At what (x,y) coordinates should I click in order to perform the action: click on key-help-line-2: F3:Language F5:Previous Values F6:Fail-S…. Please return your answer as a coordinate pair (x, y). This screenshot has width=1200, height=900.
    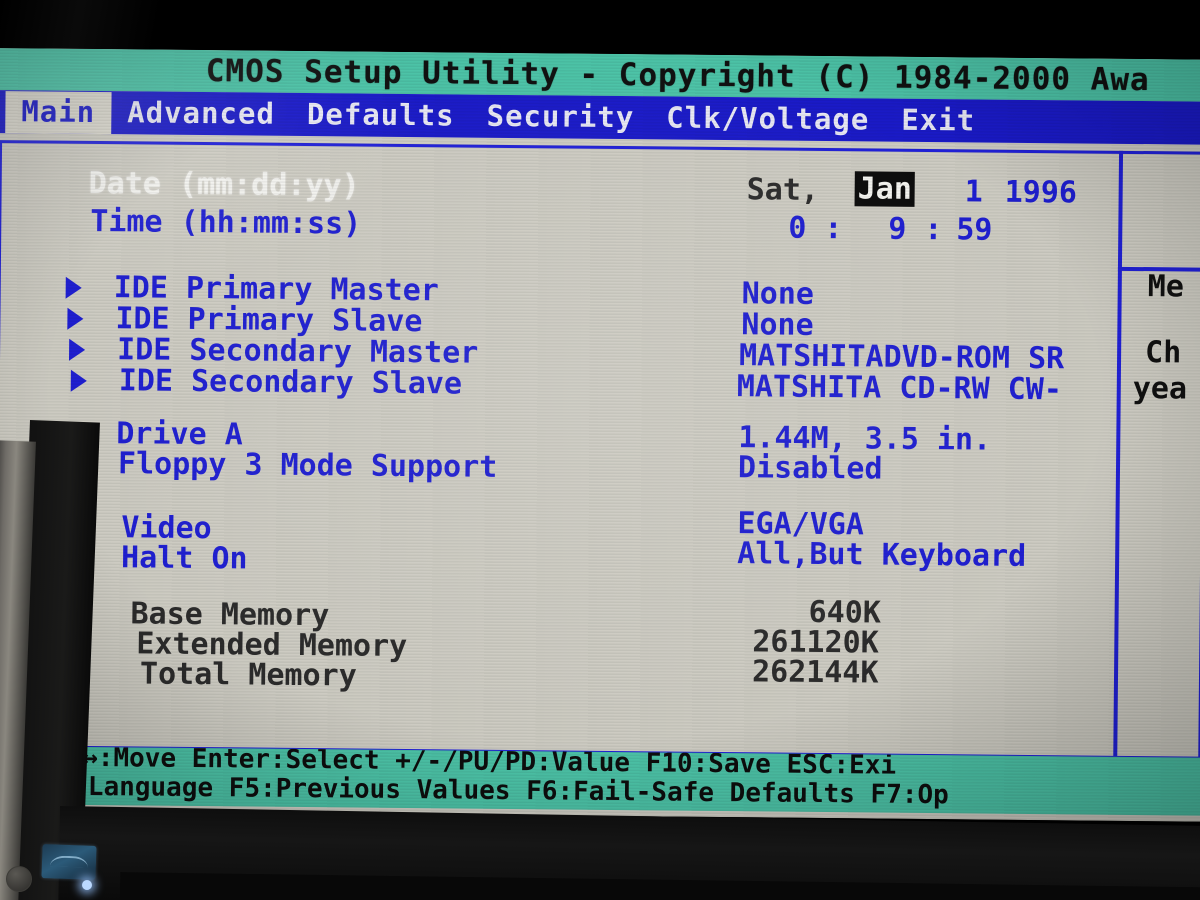
    Looking at the image, I should click on (494, 791).